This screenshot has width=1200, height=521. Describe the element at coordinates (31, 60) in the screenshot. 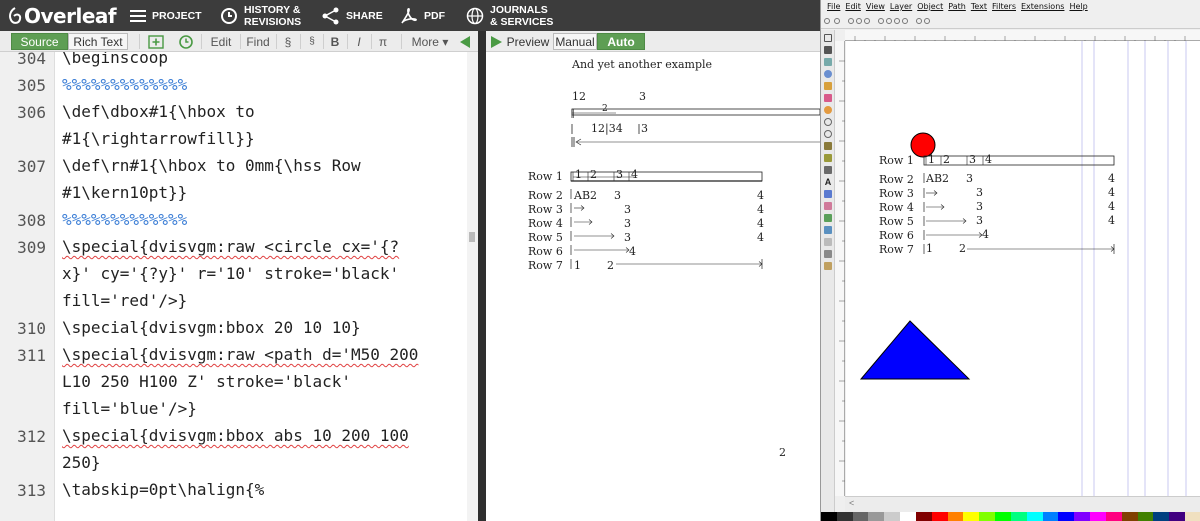

I see `line-number: 304` at that location.